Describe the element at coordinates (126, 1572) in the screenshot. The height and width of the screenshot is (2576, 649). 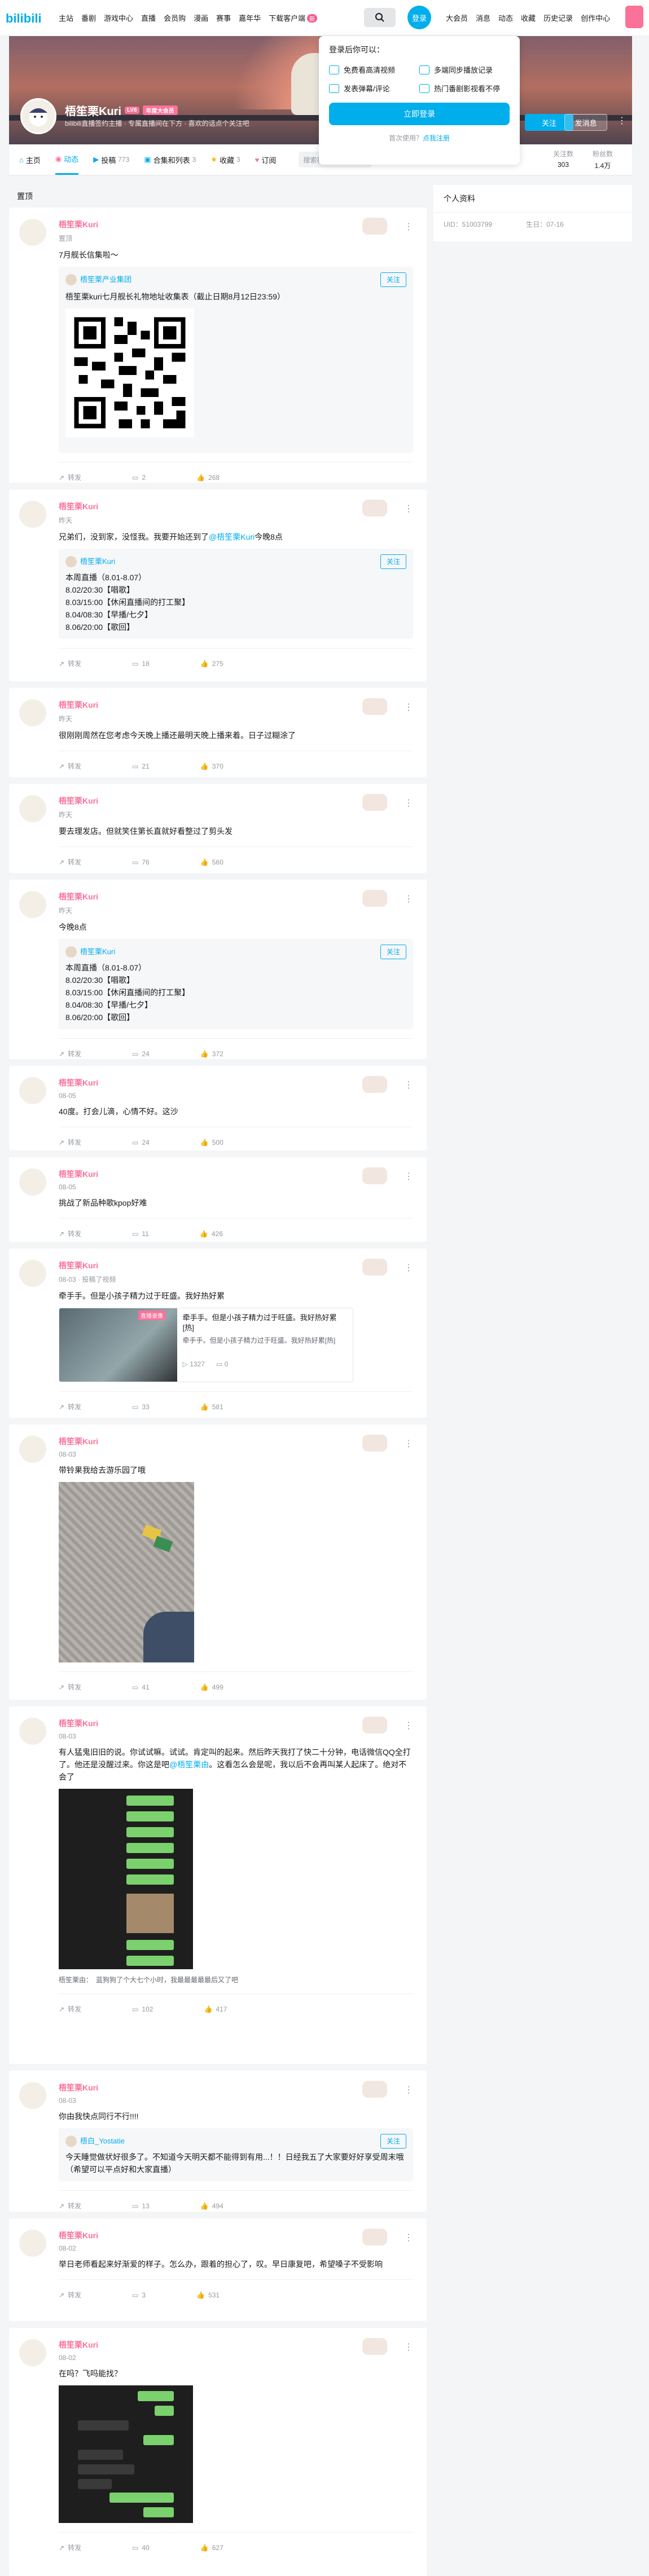
I see `post-photo` at that location.